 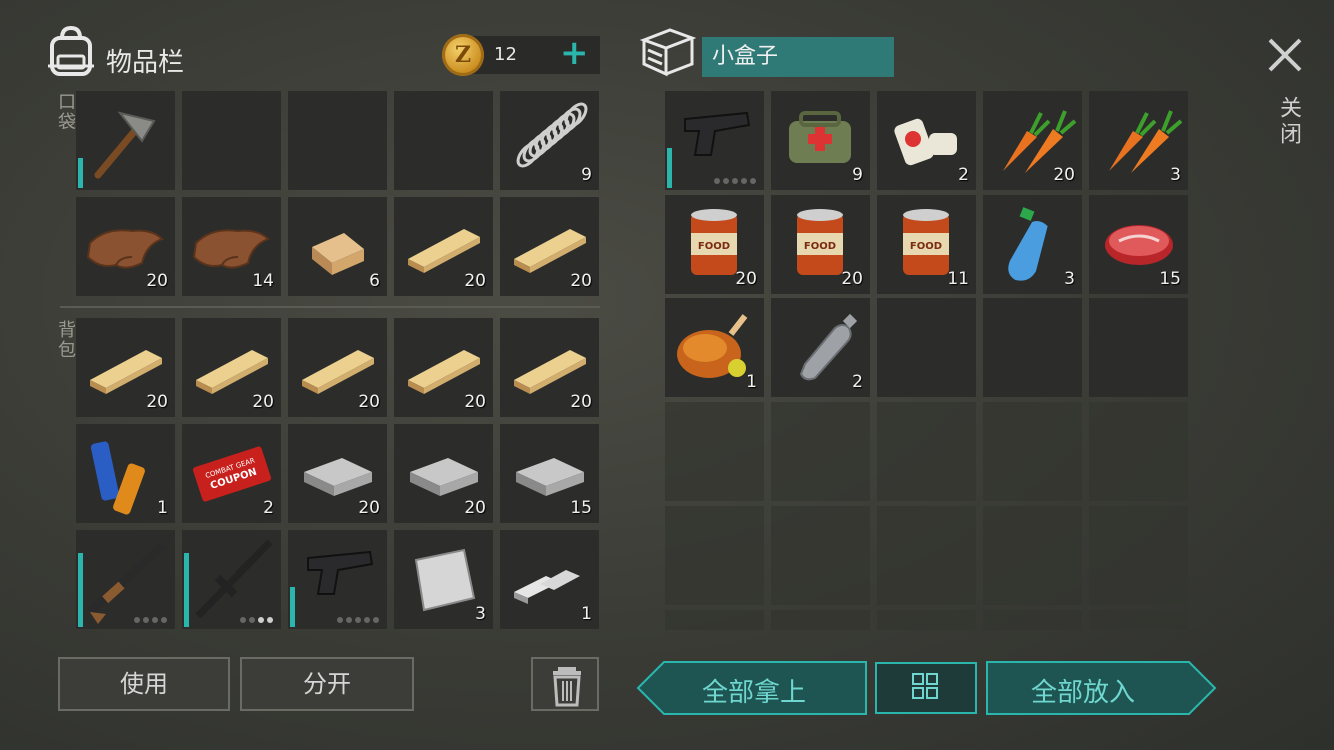 I want to click on grid-sort-icon, so click(x=925, y=686).